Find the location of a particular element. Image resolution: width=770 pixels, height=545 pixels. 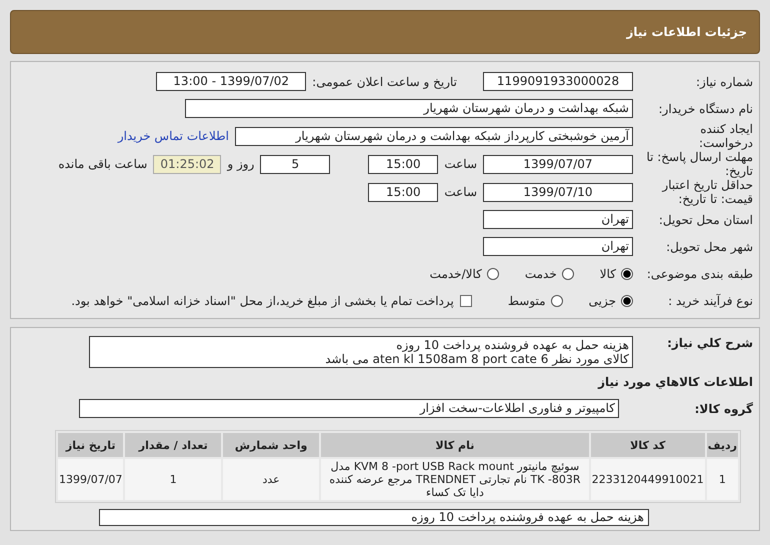

page-title: جزئیات اطلاعات نیاز is located at coordinates (686, 32).